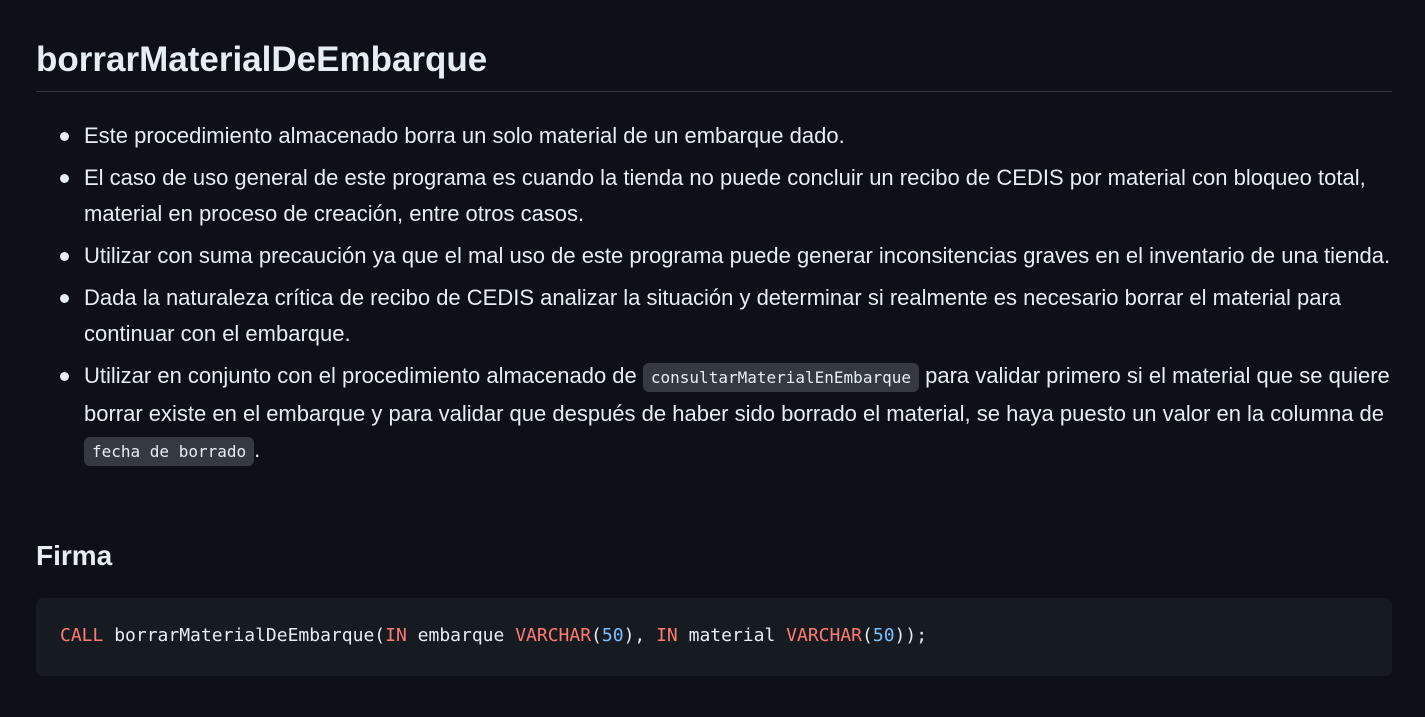 Image resolution: width=1425 pixels, height=717 pixels. Describe the element at coordinates (82, 635) in the screenshot. I see `code-keyword: CALL` at that location.